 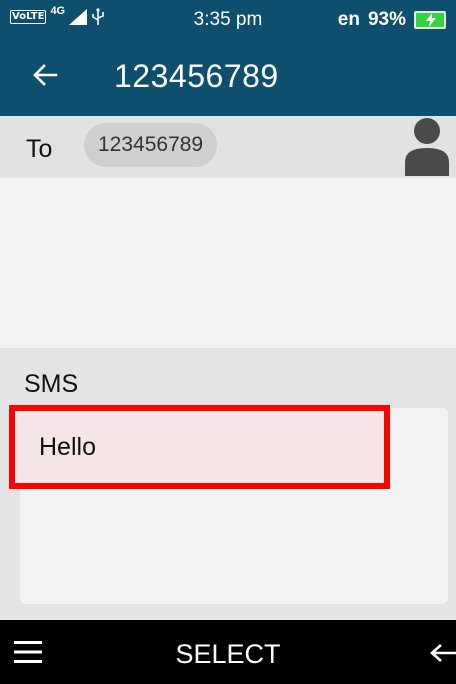 I want to click on language-indicator: en, so click(x=348, y=19).